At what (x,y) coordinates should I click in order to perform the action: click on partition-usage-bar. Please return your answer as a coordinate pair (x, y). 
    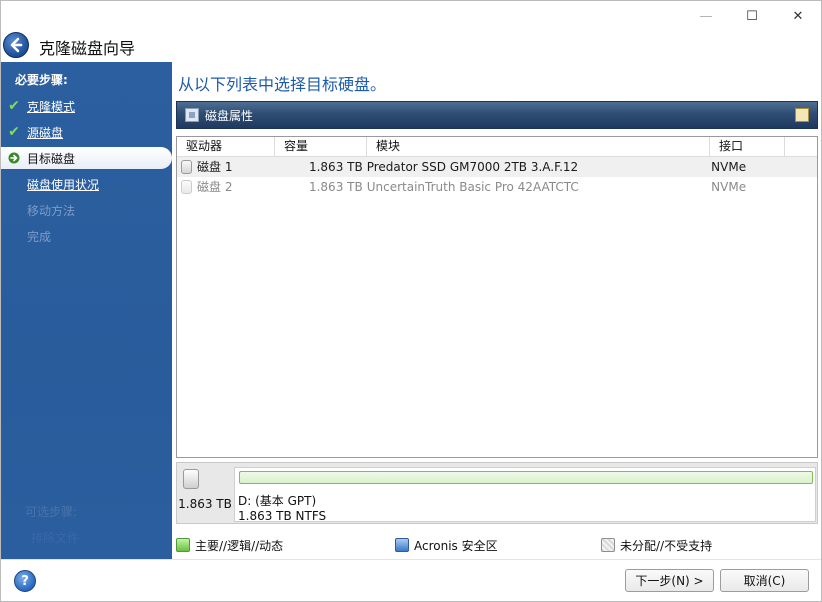
    Looking at the image, I should click on (526, 477).